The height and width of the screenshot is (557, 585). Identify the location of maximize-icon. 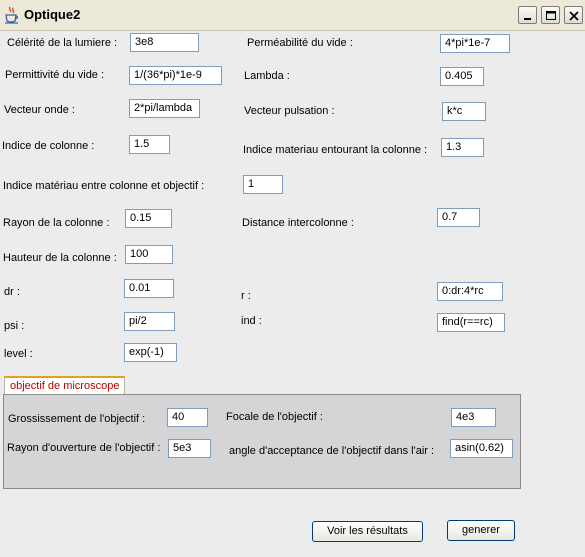
(551, 15).